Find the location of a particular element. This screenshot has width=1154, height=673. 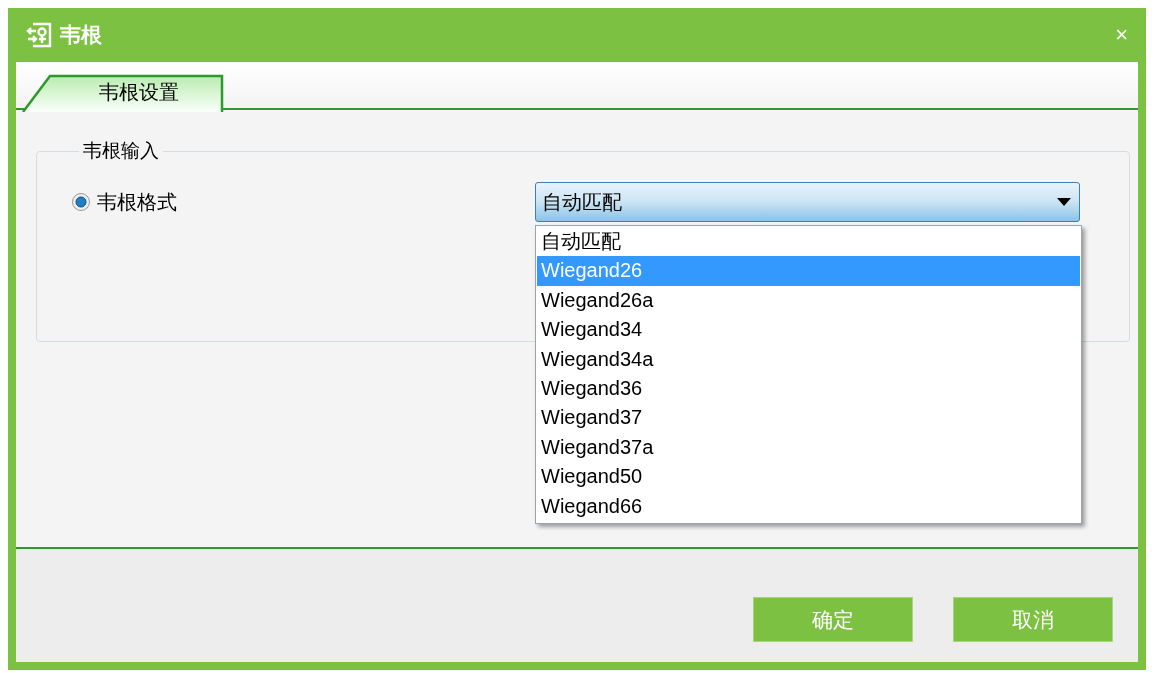

dropdown-option: Wiegand37 is located at coordinates (808, 418).